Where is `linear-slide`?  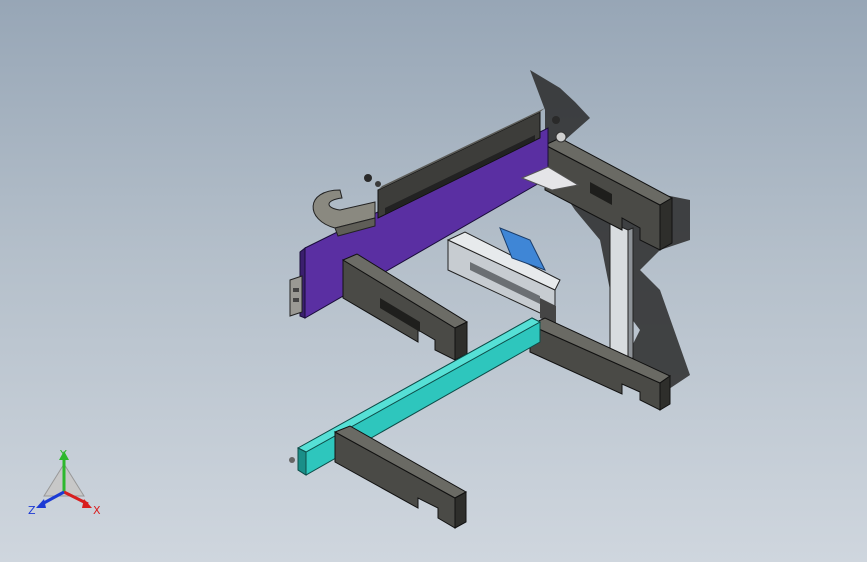 linear-slide is located at coordinates (503, 276).